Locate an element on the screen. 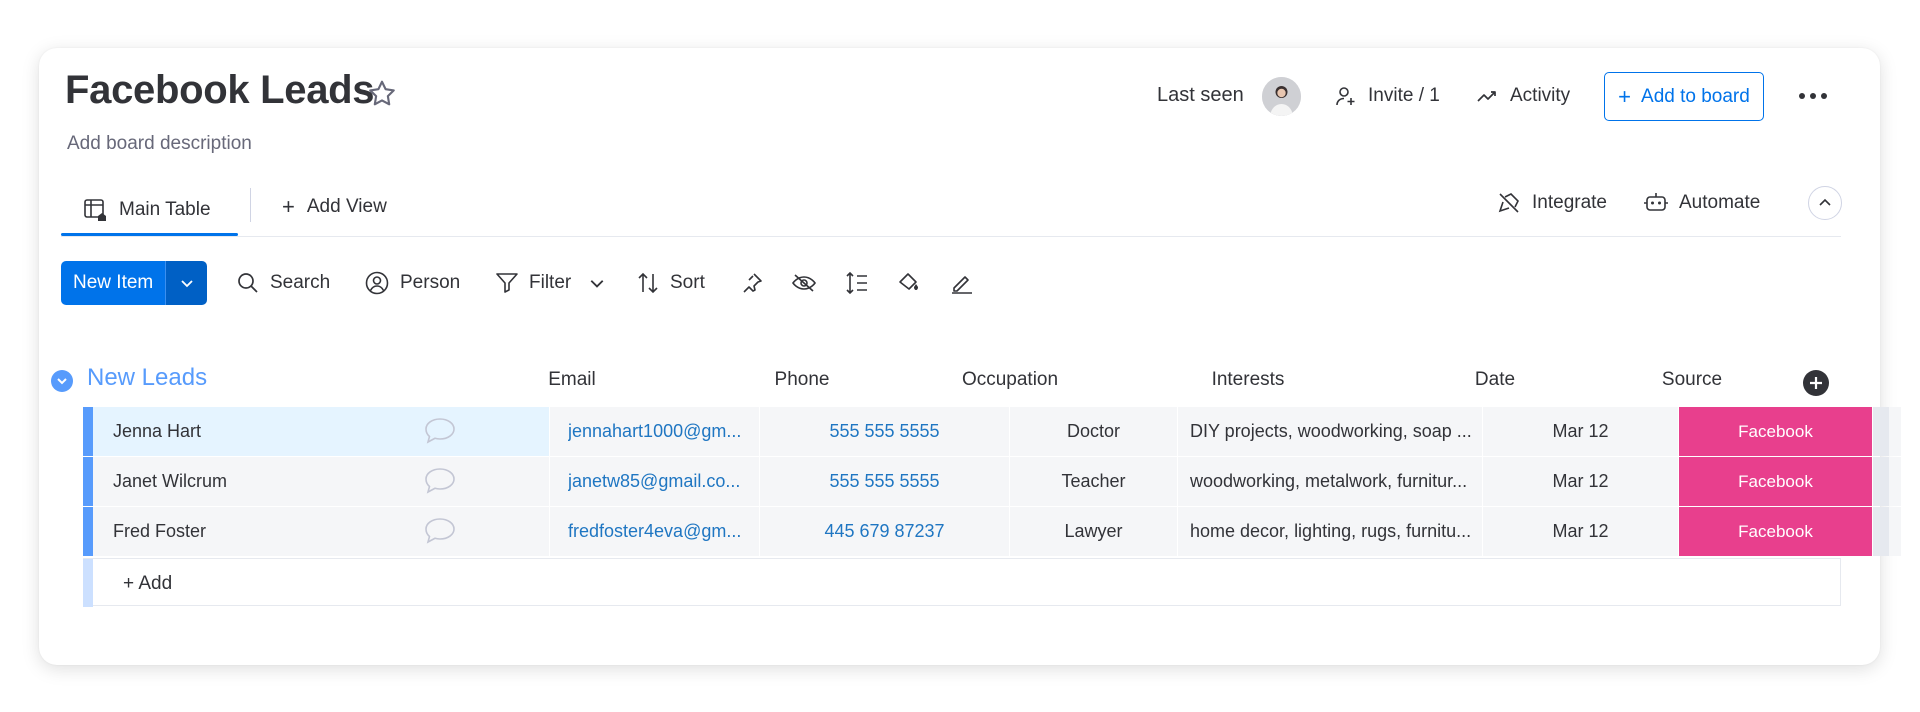 The height and width of the screenshot is (712, 1920). phone-value: 445 679 87237 is located at coordinates (884, 531).